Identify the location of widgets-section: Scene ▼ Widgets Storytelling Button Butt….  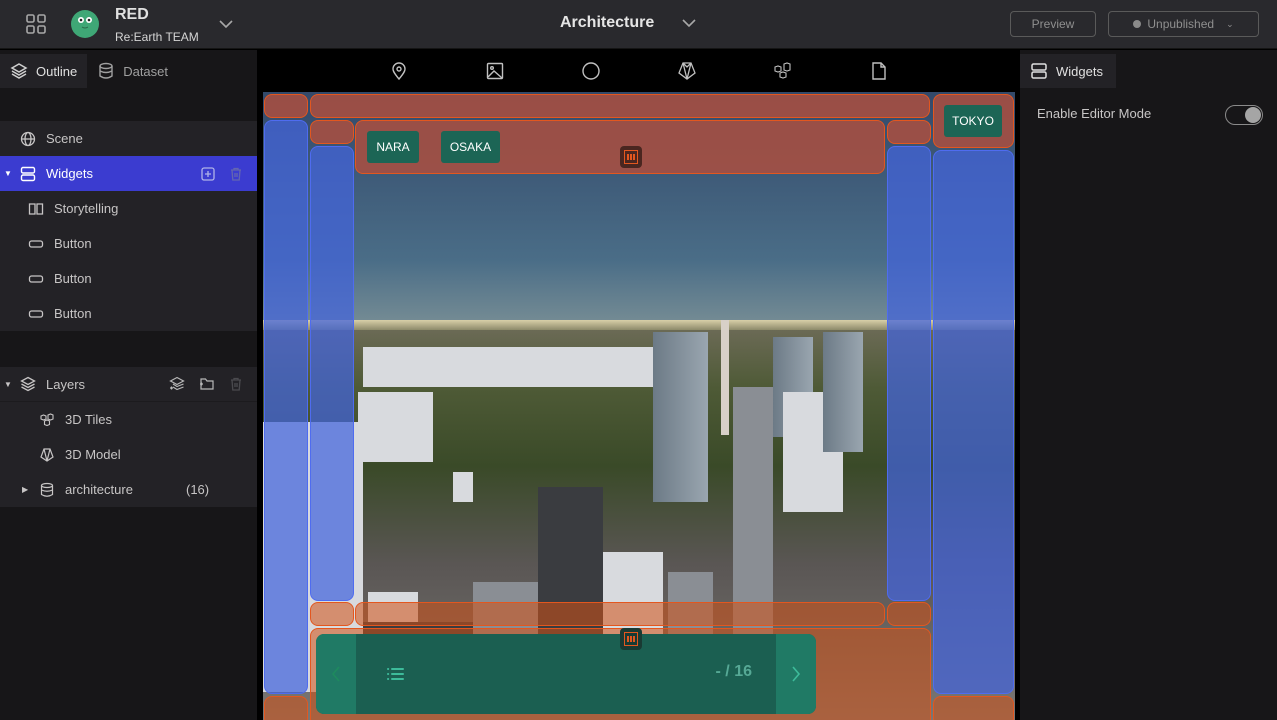
(128, 226).